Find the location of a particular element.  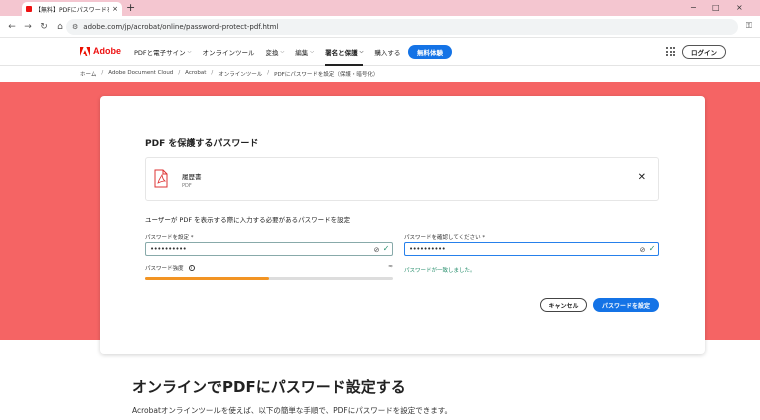

nav-item-label: 変換 is located at coordinates (272, 53).